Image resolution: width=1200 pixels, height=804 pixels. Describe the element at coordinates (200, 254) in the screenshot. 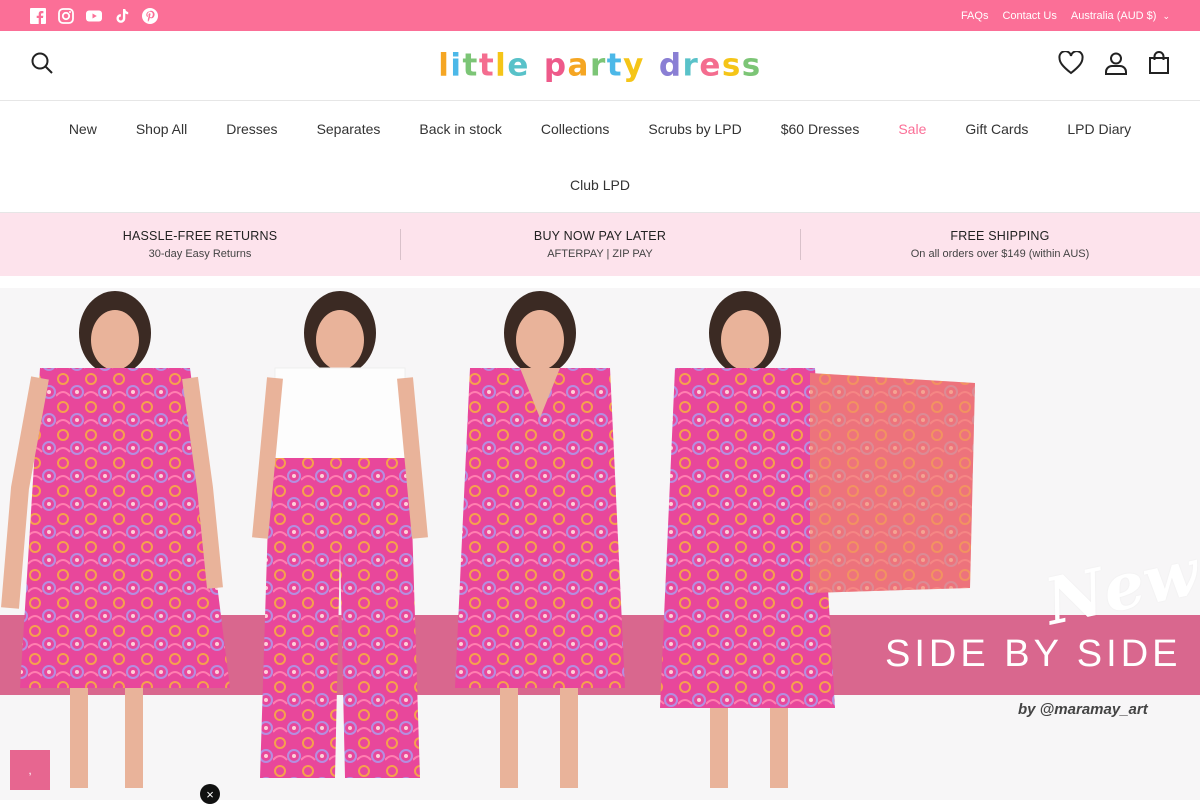

I see `usp-subtitle: 30-day Easy Returns` at that location.